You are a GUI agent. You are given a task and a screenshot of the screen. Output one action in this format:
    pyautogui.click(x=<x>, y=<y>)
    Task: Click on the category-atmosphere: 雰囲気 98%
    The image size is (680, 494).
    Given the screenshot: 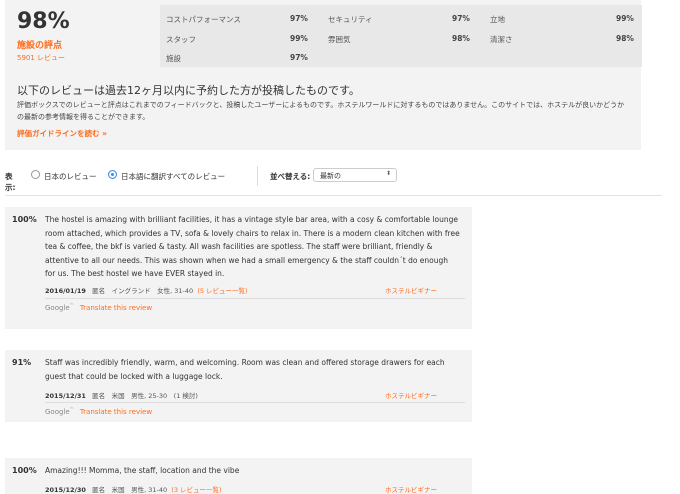 What is the action you would take?
    pyautogui.click(x=399, y=39)
    